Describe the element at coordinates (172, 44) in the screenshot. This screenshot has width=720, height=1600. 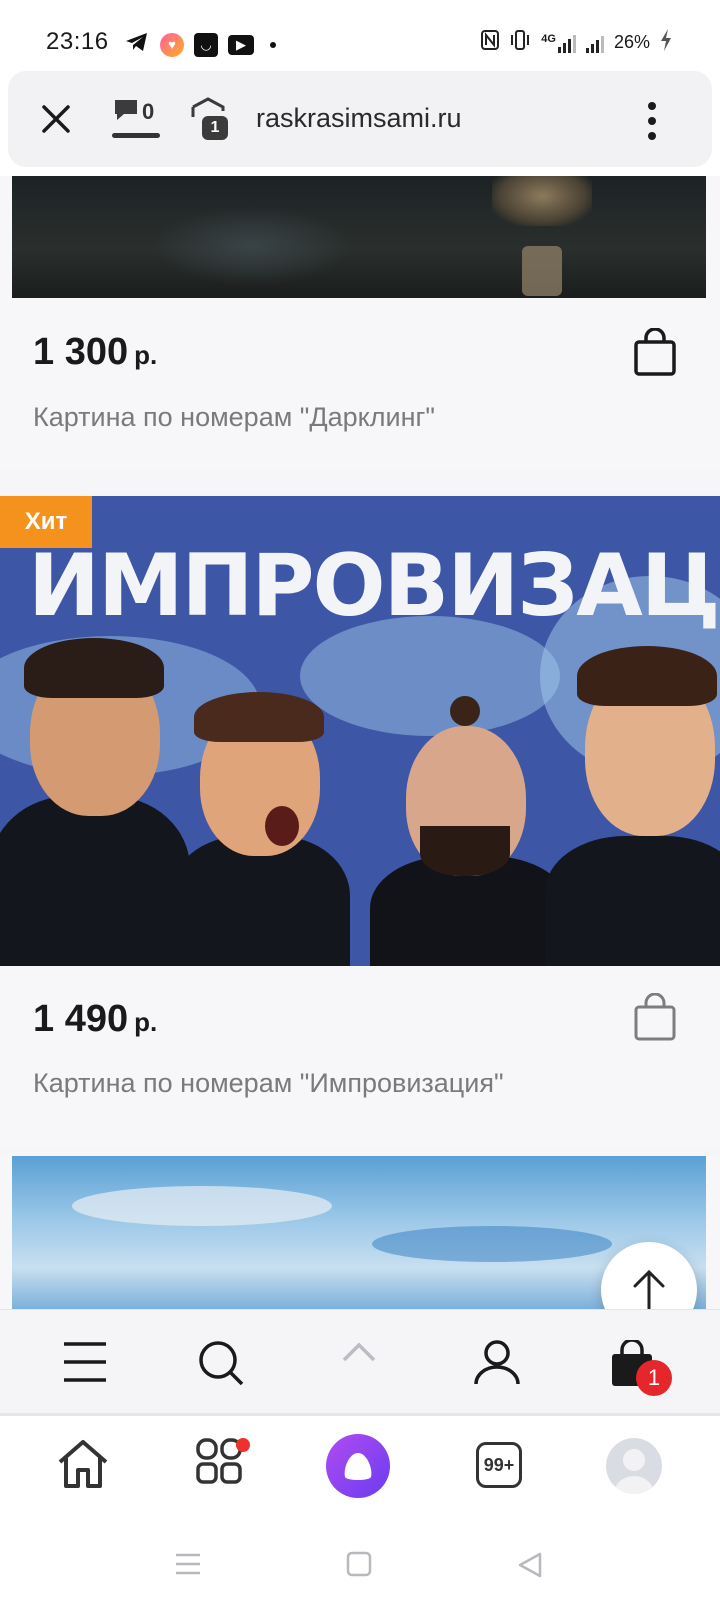
I see `heart-app-icon: ♥` at that location.